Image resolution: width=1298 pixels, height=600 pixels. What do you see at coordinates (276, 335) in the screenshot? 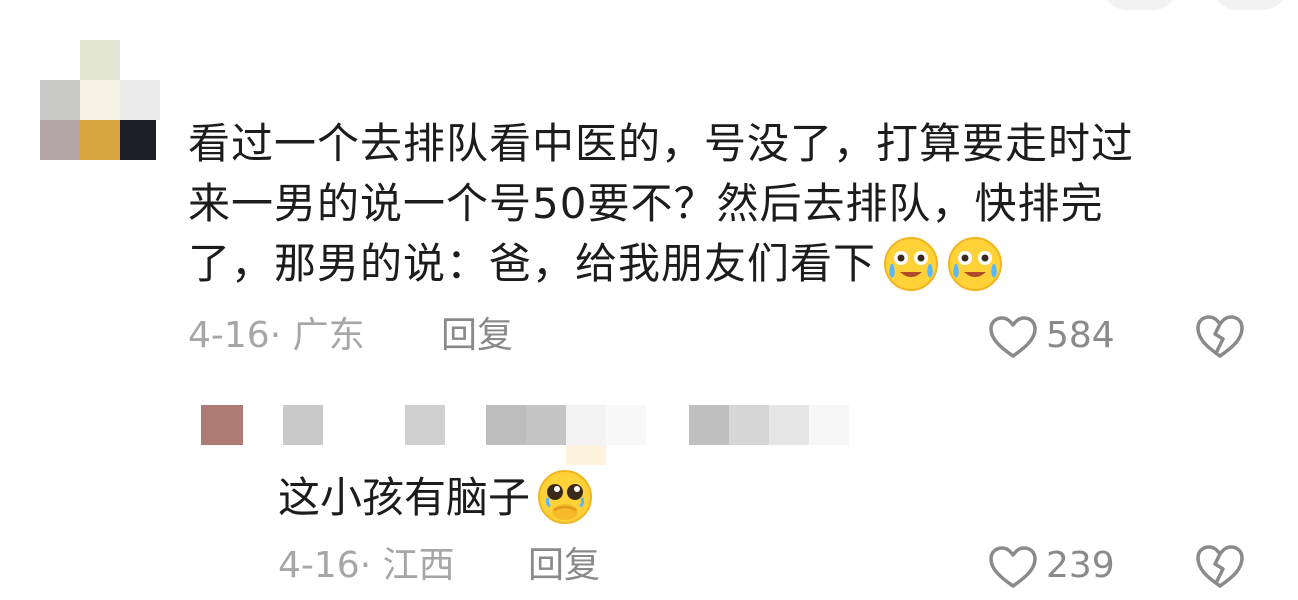
I see `comment-date-location: 4-16· 广东` at bounding box center [276, 335].